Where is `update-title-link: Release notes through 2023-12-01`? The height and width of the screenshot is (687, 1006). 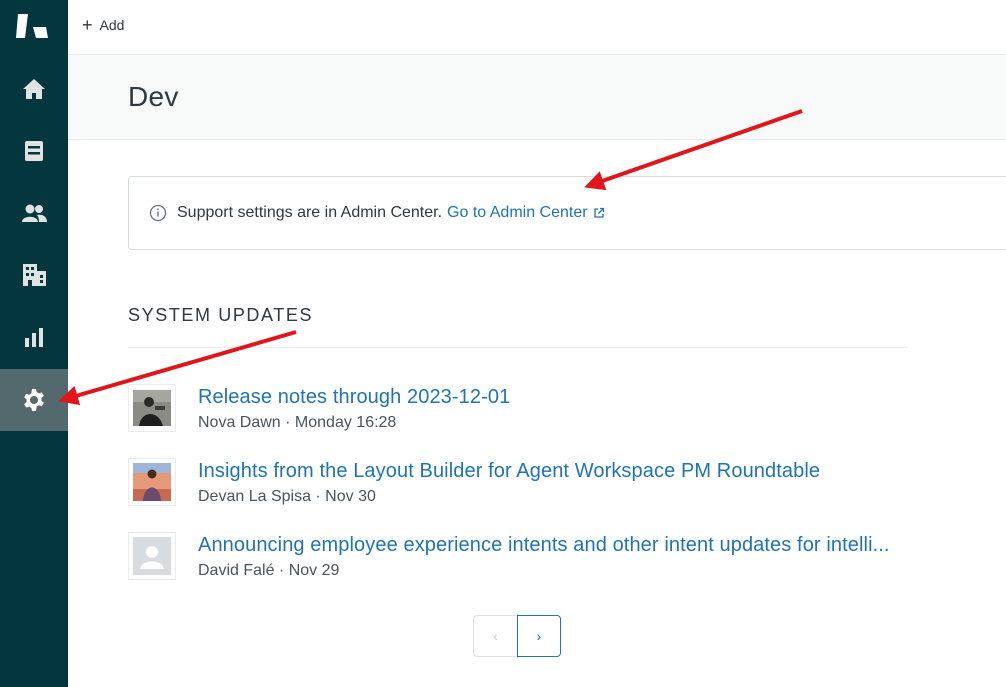 update-title-link: Release notes through 2023-12-01 is located at coordinates (354, 397).